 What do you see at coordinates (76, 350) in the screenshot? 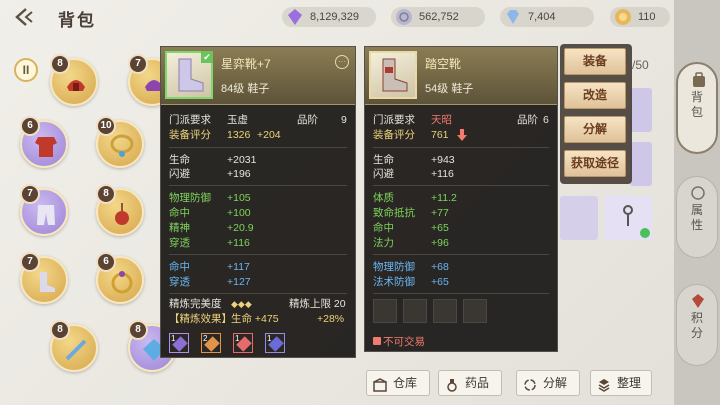
I see `sword-icon` at bounding box center [76, 350].